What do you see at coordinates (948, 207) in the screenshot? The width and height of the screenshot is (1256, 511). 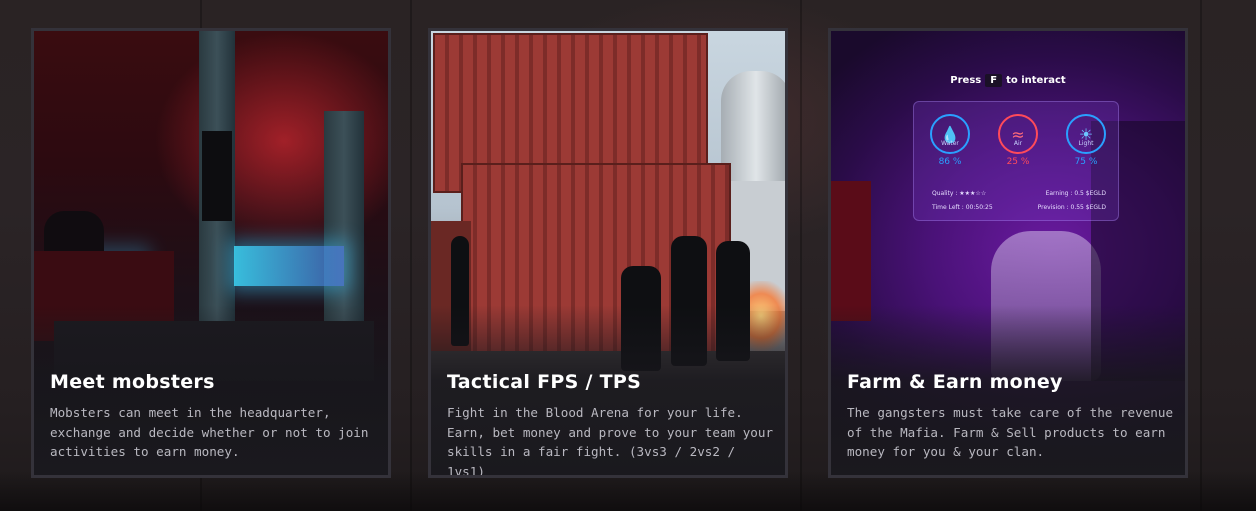 I see `time-left-label: Time Left :` at bounding box center [948, 207].